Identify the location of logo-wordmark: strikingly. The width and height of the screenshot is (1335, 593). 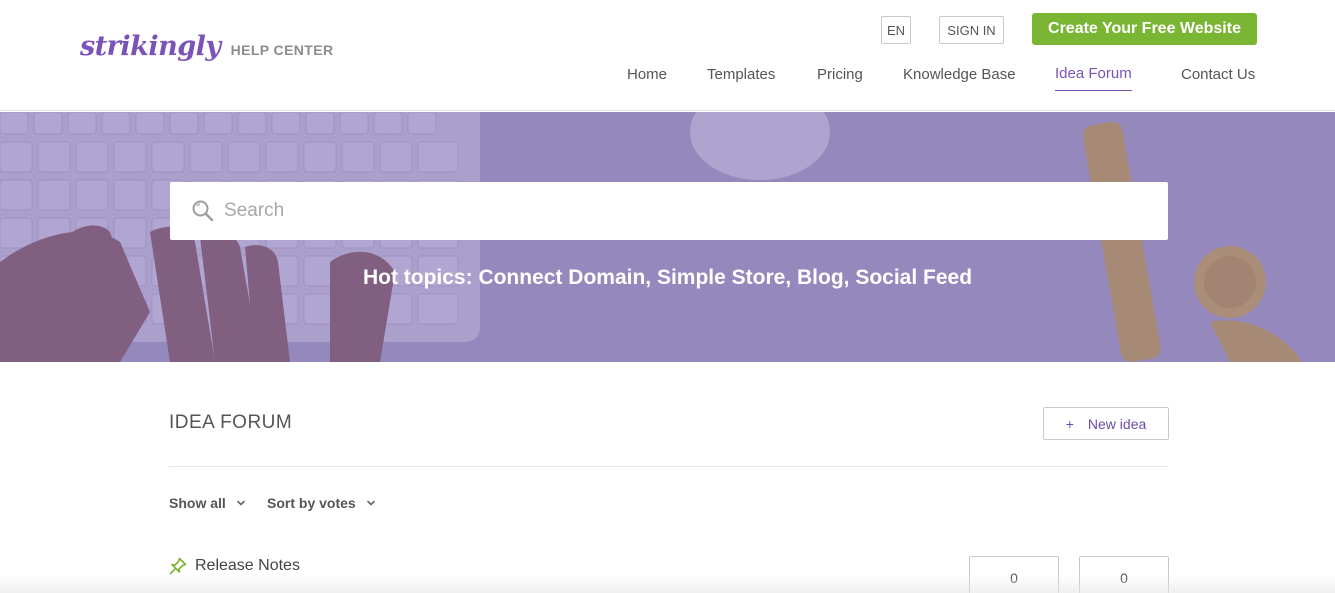
(150, 46).